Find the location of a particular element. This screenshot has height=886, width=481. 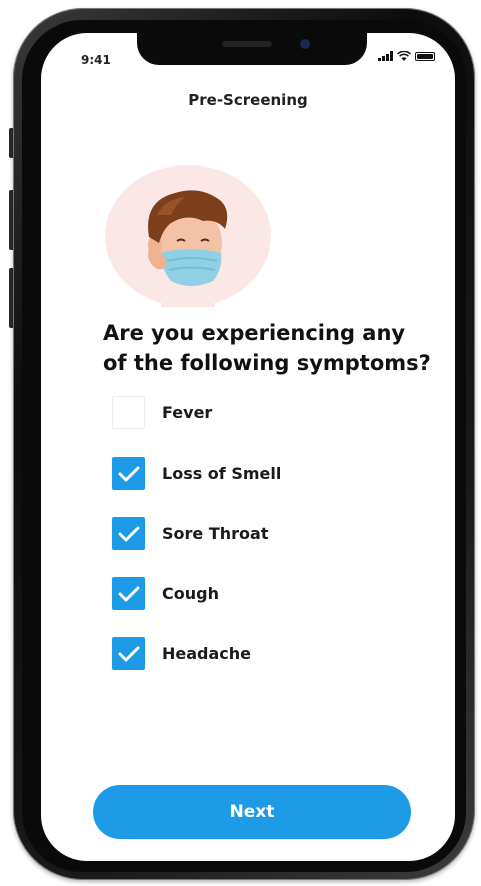

loss-of-smell-checkbox is located at coordinates (128, 473).